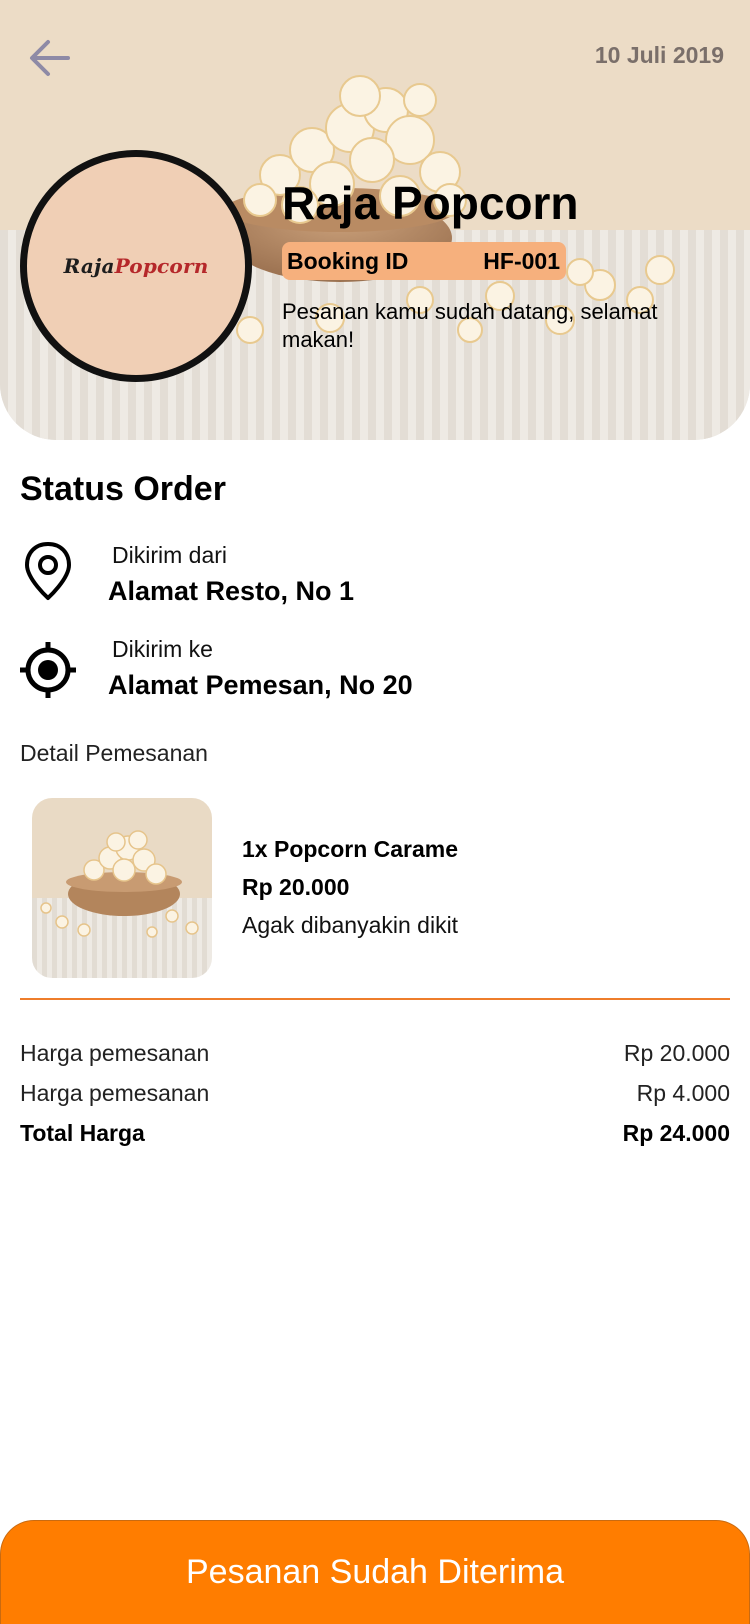 This screenshot has width=750, height=1624. I want to click on price-row-value: Rp 4.000, so click(683, 1093).